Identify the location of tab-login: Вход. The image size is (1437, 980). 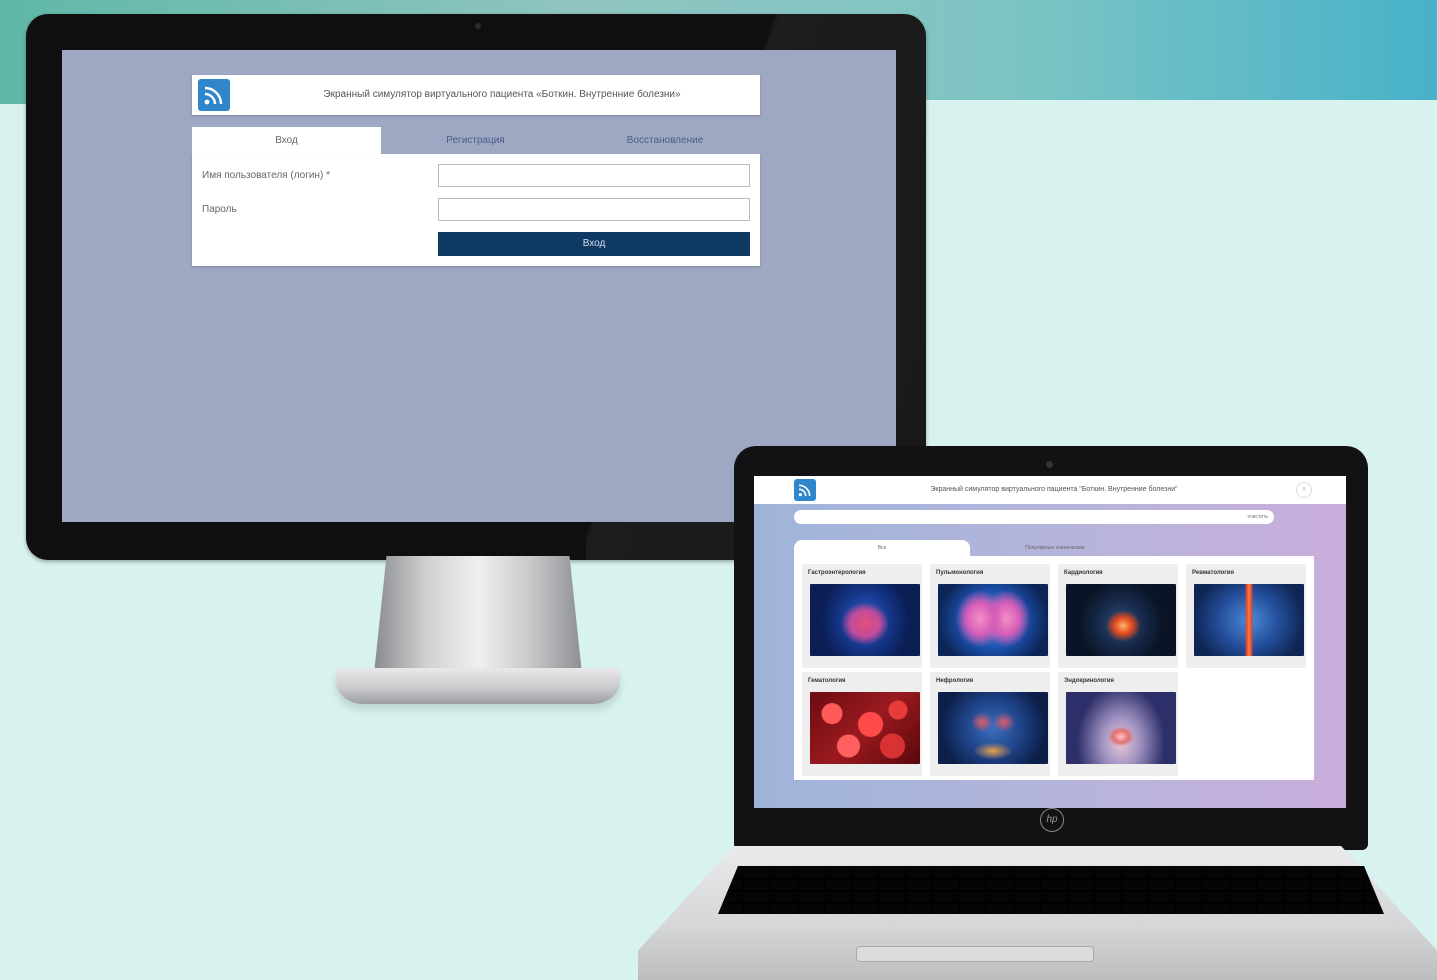
(286, 140).